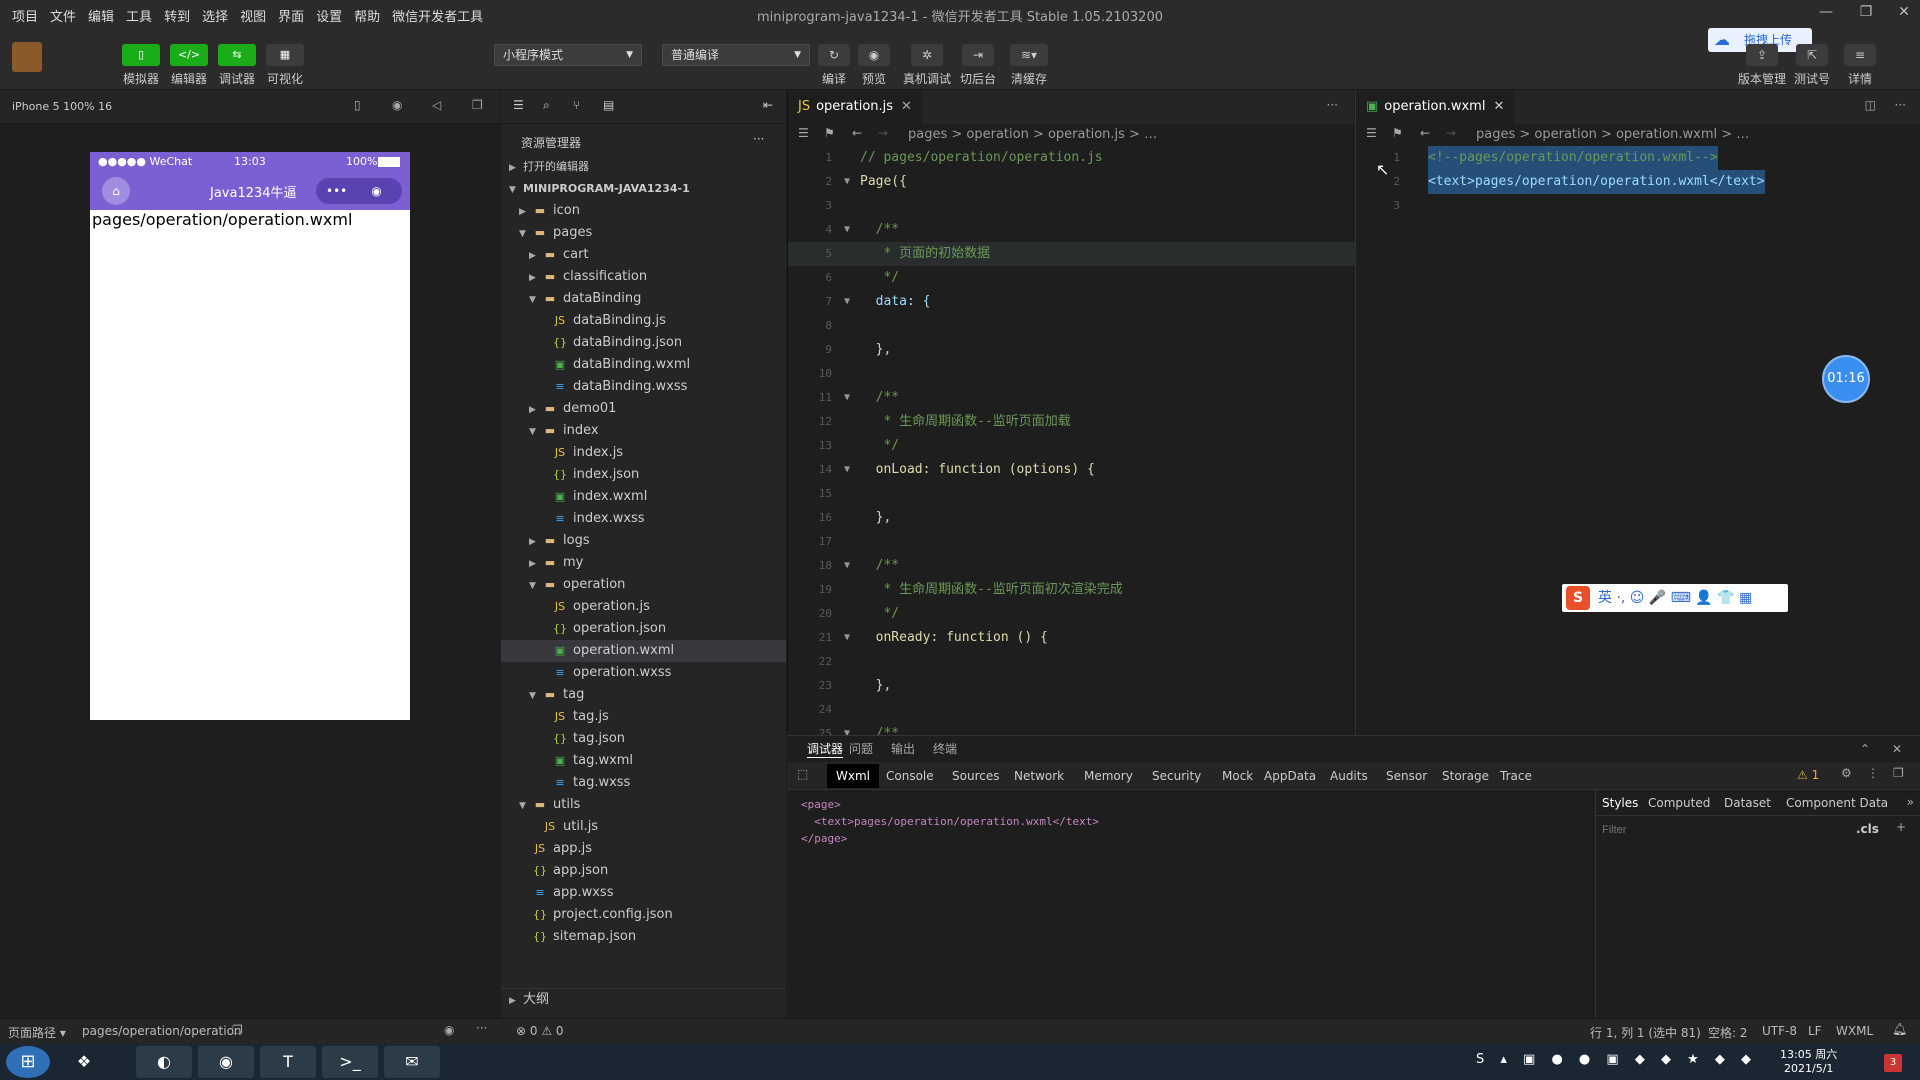  I want to click on folder-item: ▶ ▬ cart, so click(643, 255).